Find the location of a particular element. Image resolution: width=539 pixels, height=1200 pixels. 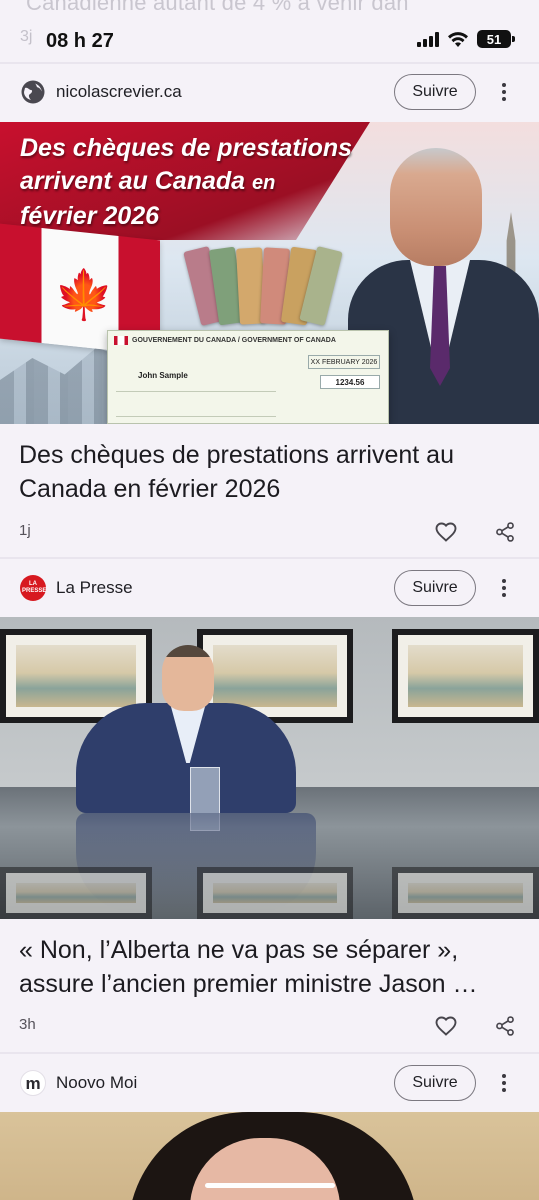

cellular-signal-icon is located at coordinates (428, 39).